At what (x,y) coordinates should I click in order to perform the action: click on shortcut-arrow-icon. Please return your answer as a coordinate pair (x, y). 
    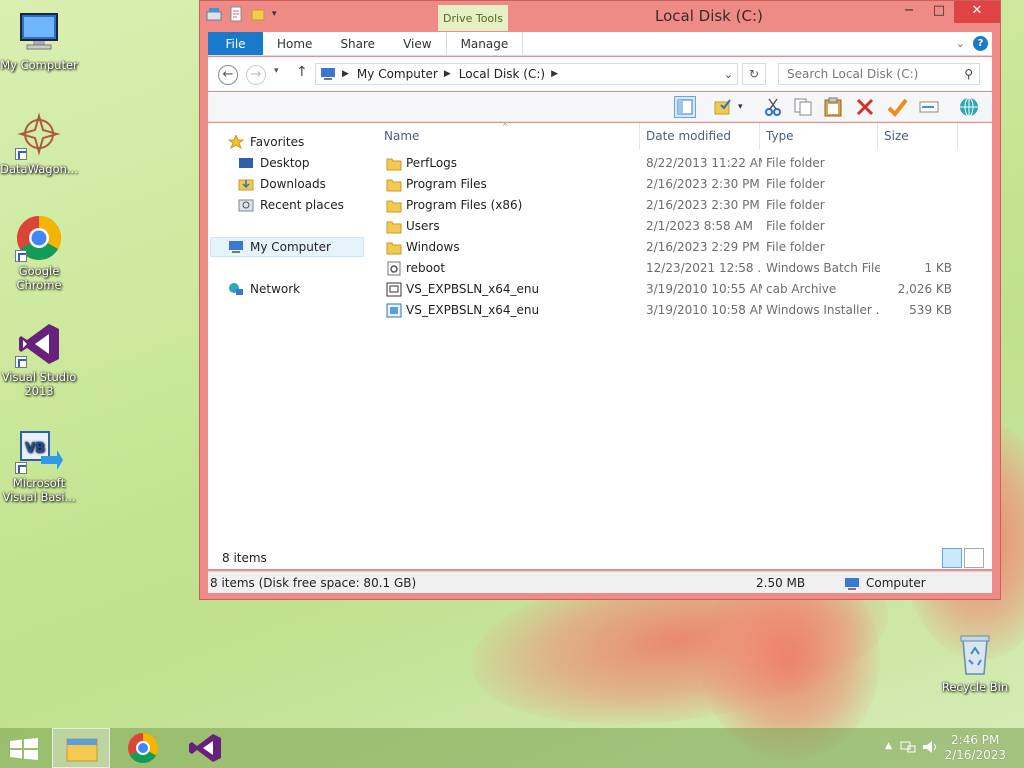
    Looking at the image, I should click on (21, 468).